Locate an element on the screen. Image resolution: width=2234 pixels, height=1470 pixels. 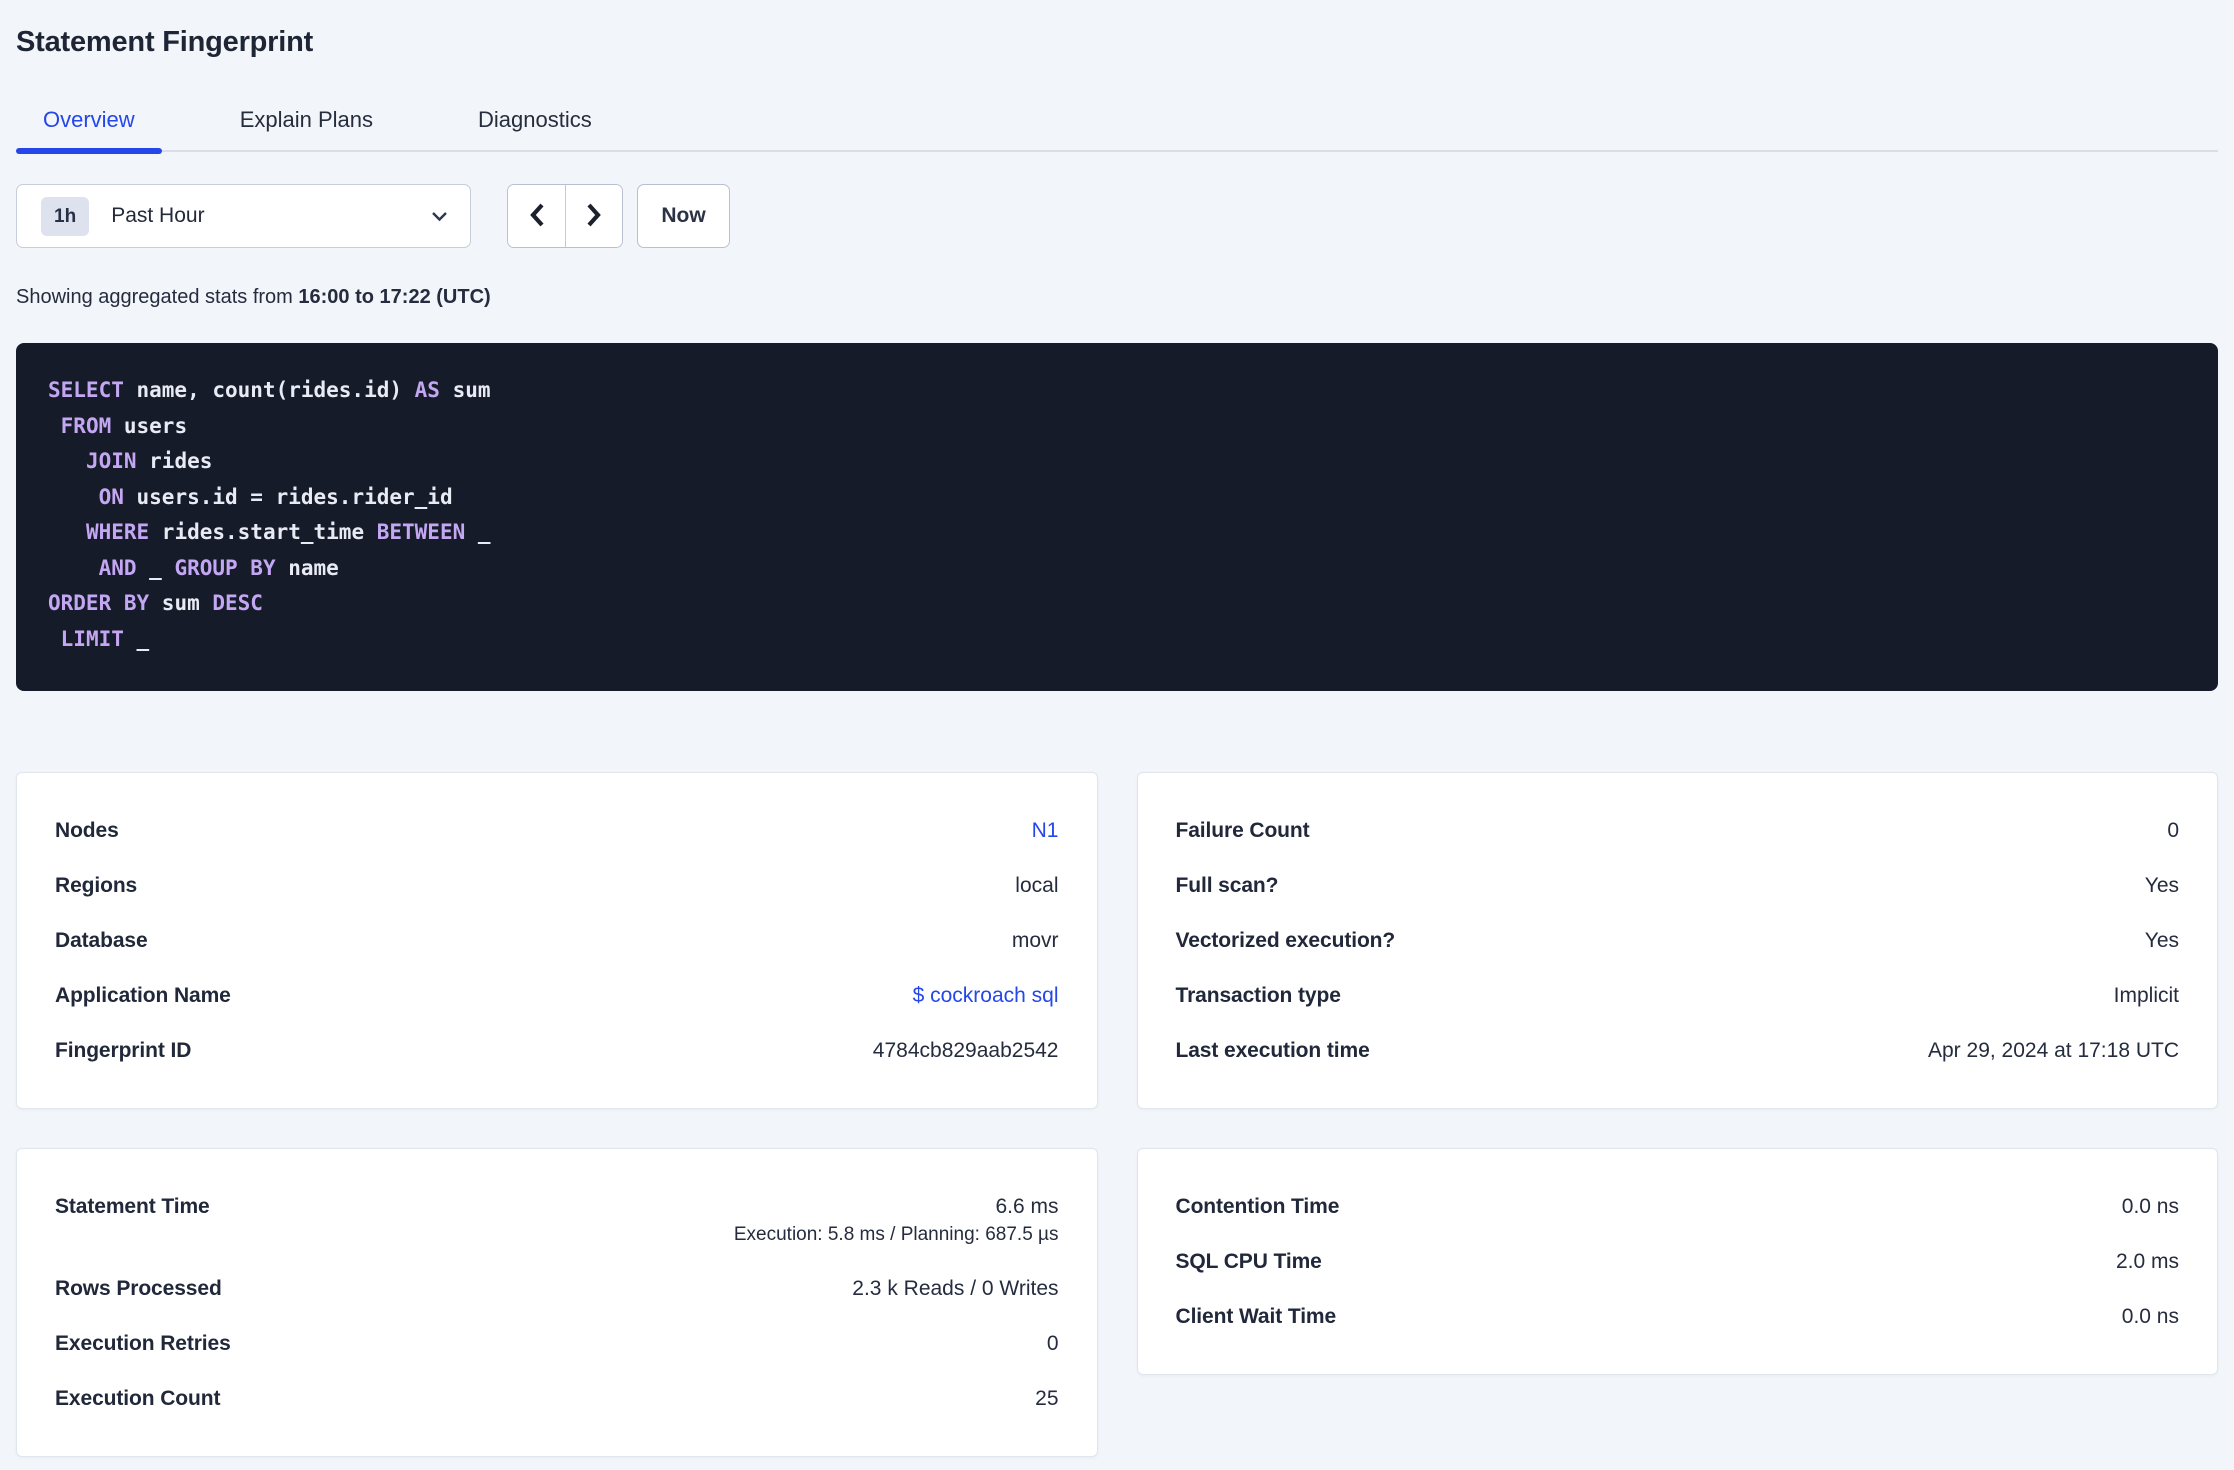
transaction-type-value: Implicit is located at coordinates (2146, 995).